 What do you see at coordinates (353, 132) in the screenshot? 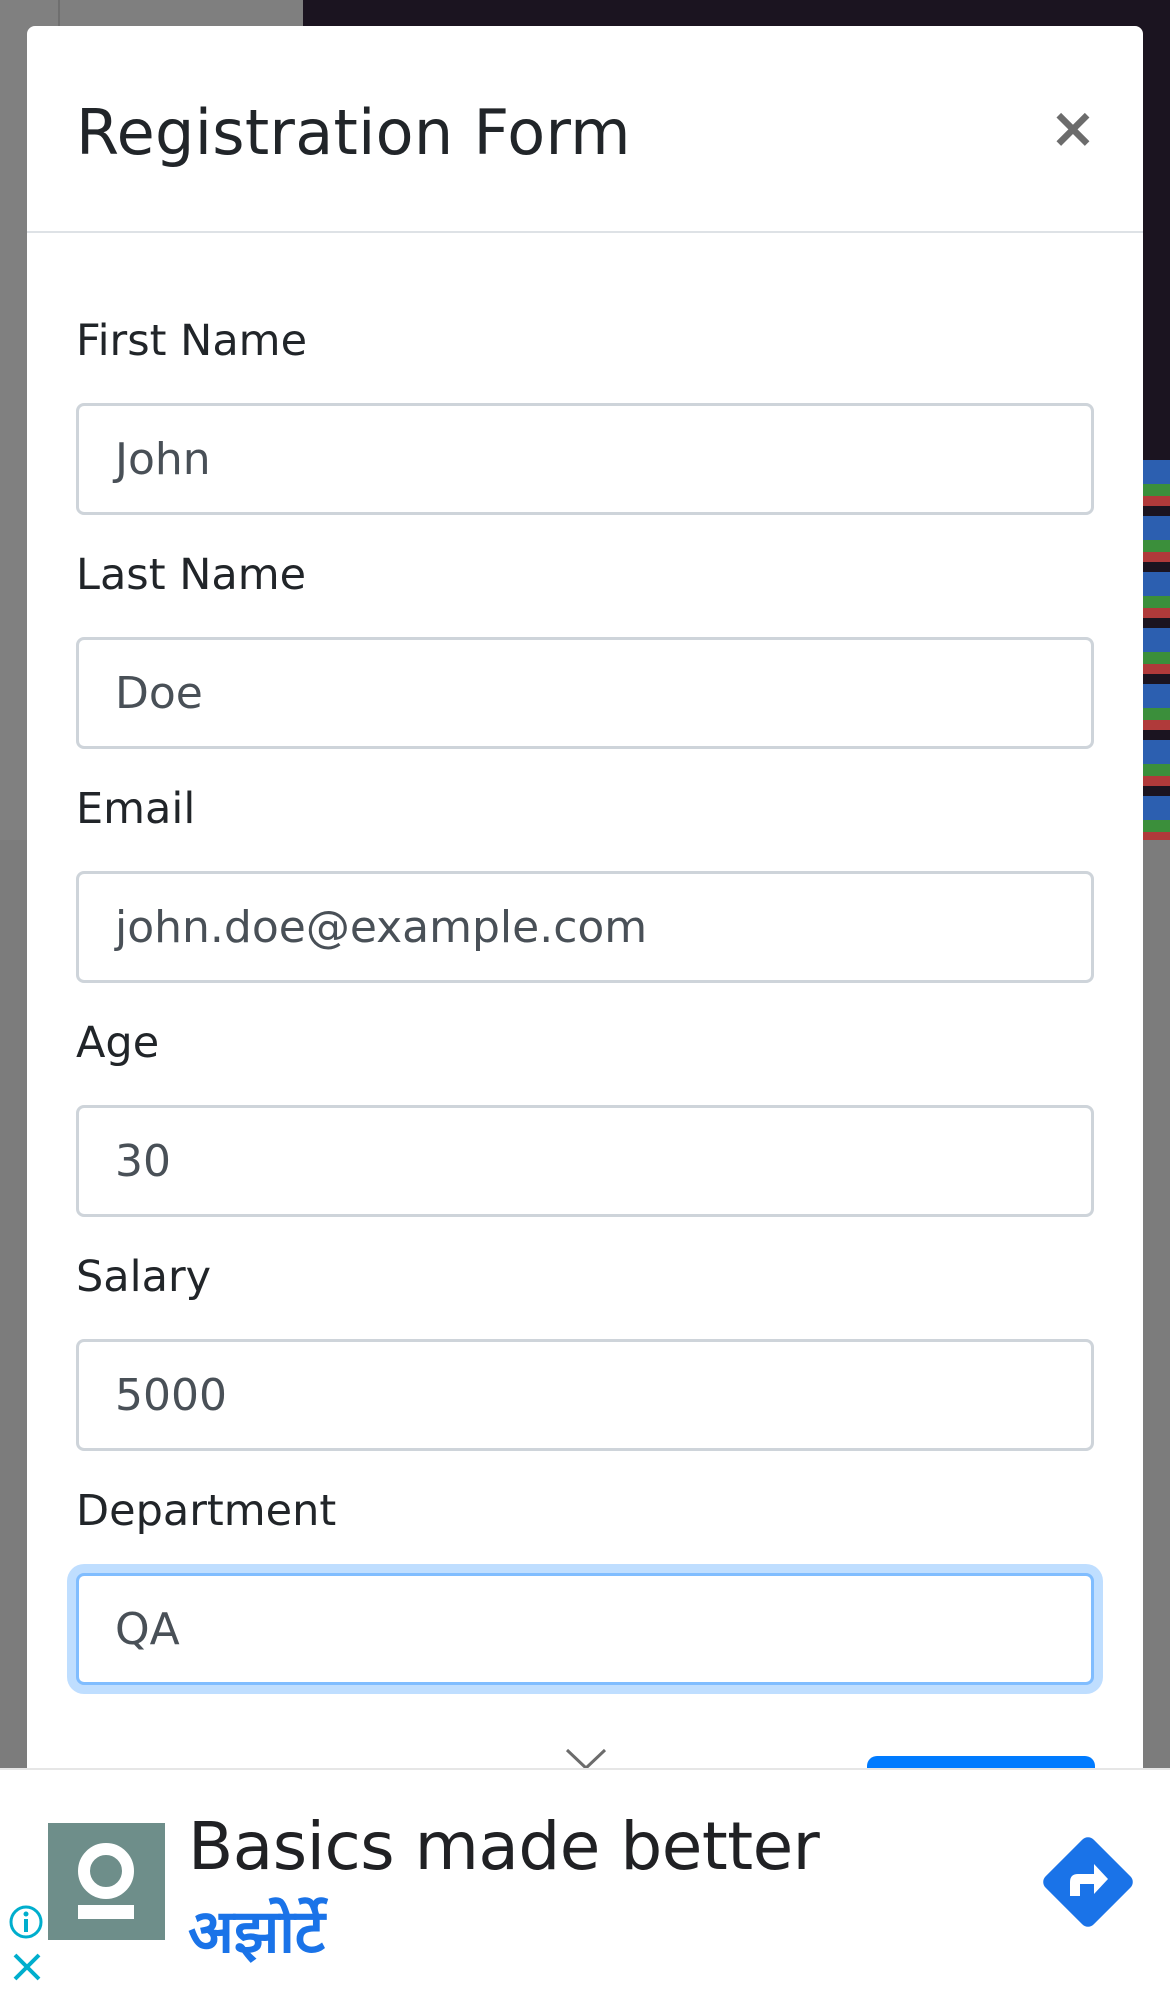
I see `modal-title: Registration Form` at bounding box center [353, 132].